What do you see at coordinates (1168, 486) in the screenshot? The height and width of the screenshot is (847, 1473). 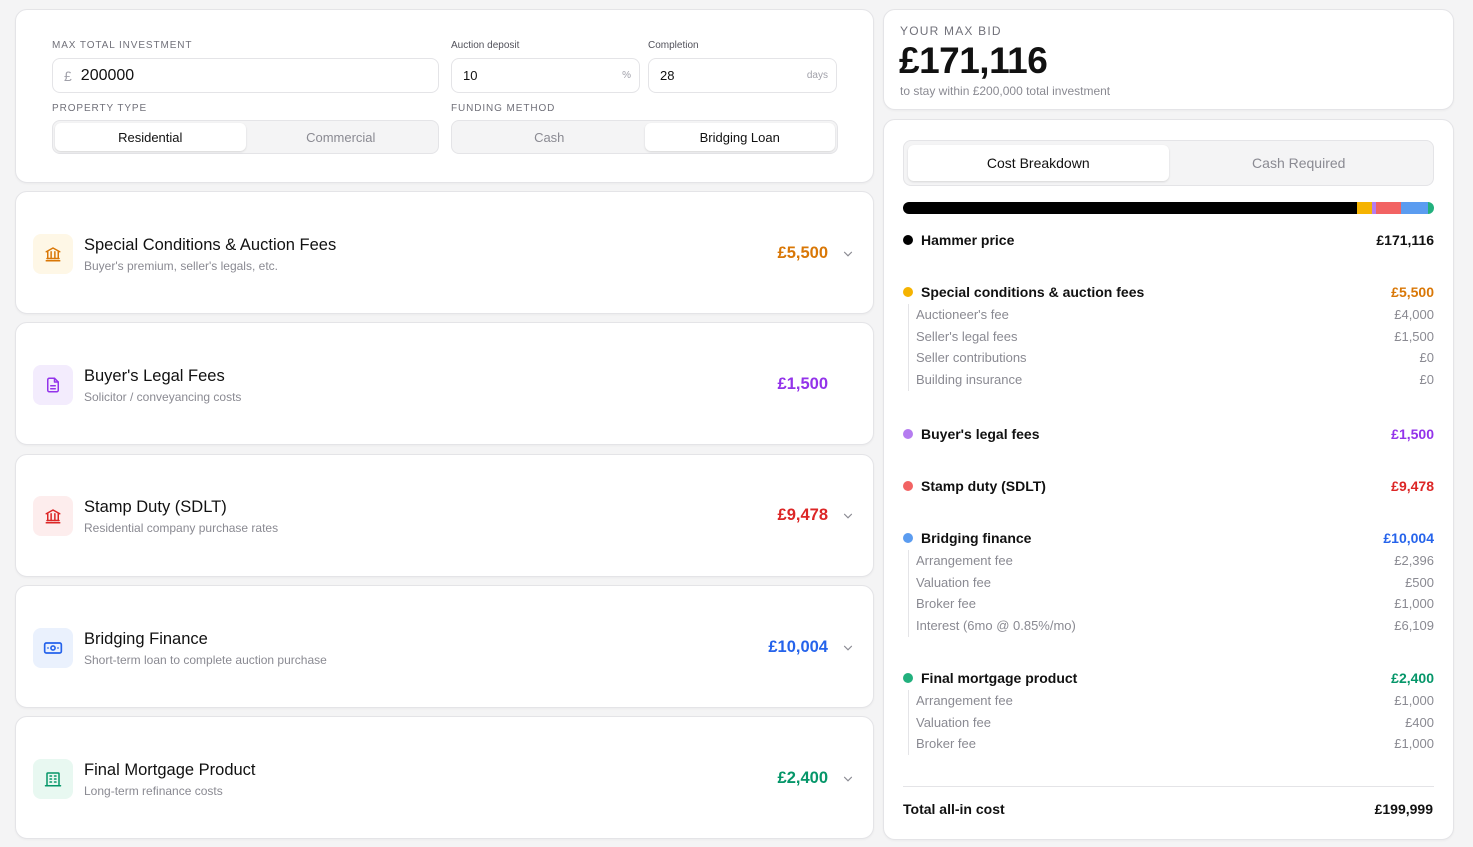 I see `breakdown-row: Stamp duty (SDLT) £9,478` at bounding box center [1168, 486].